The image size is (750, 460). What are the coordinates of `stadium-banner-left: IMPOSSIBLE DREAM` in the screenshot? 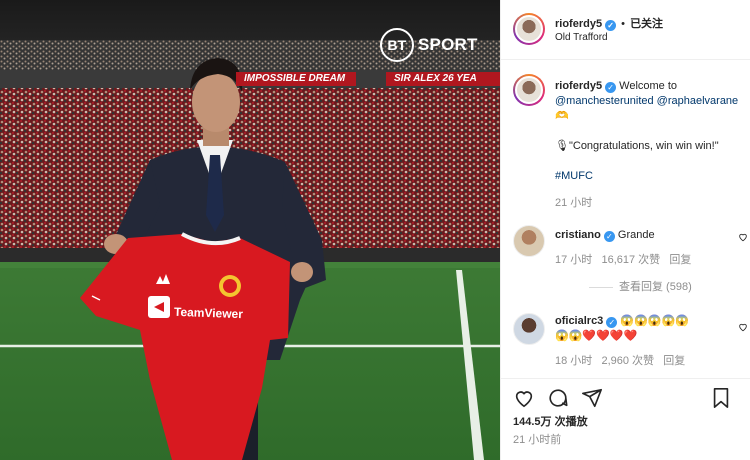 It's located at (296, 79).